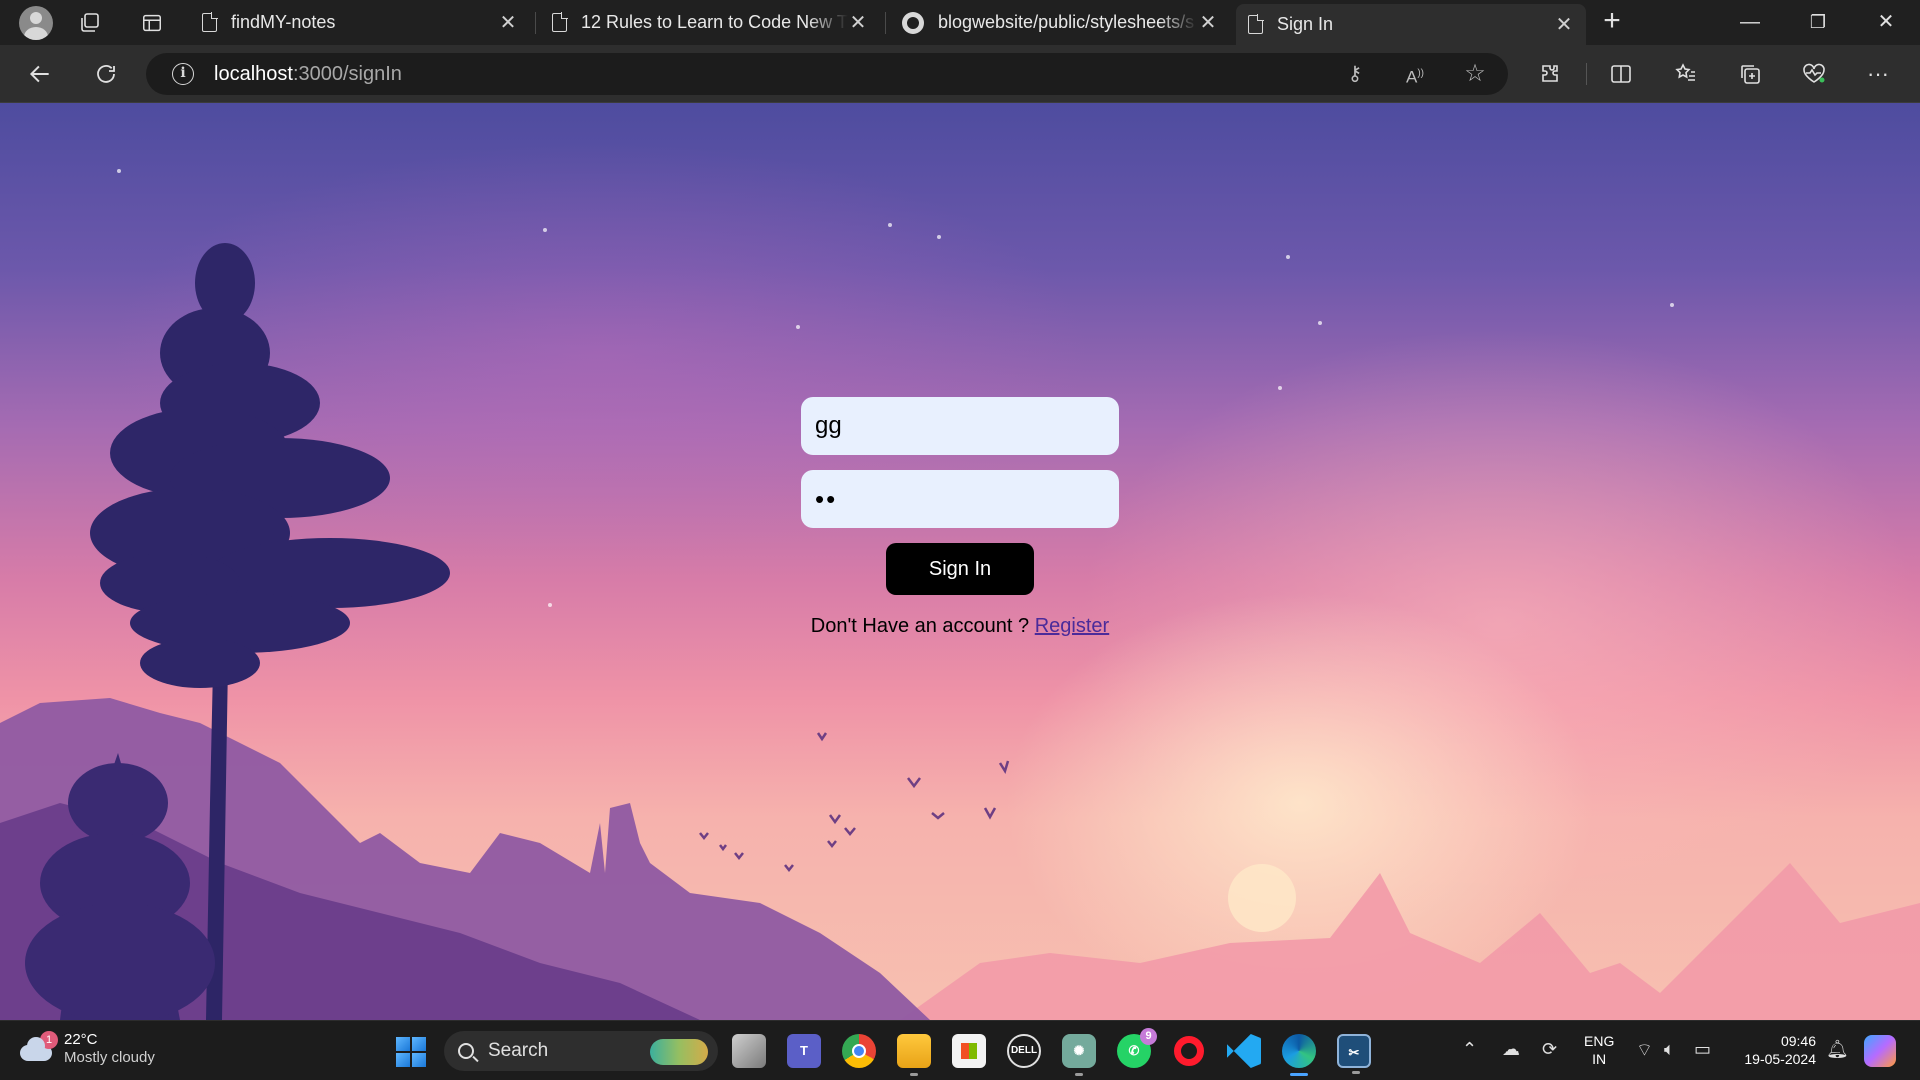  I want to click on refresh-button, so click(106, 74).